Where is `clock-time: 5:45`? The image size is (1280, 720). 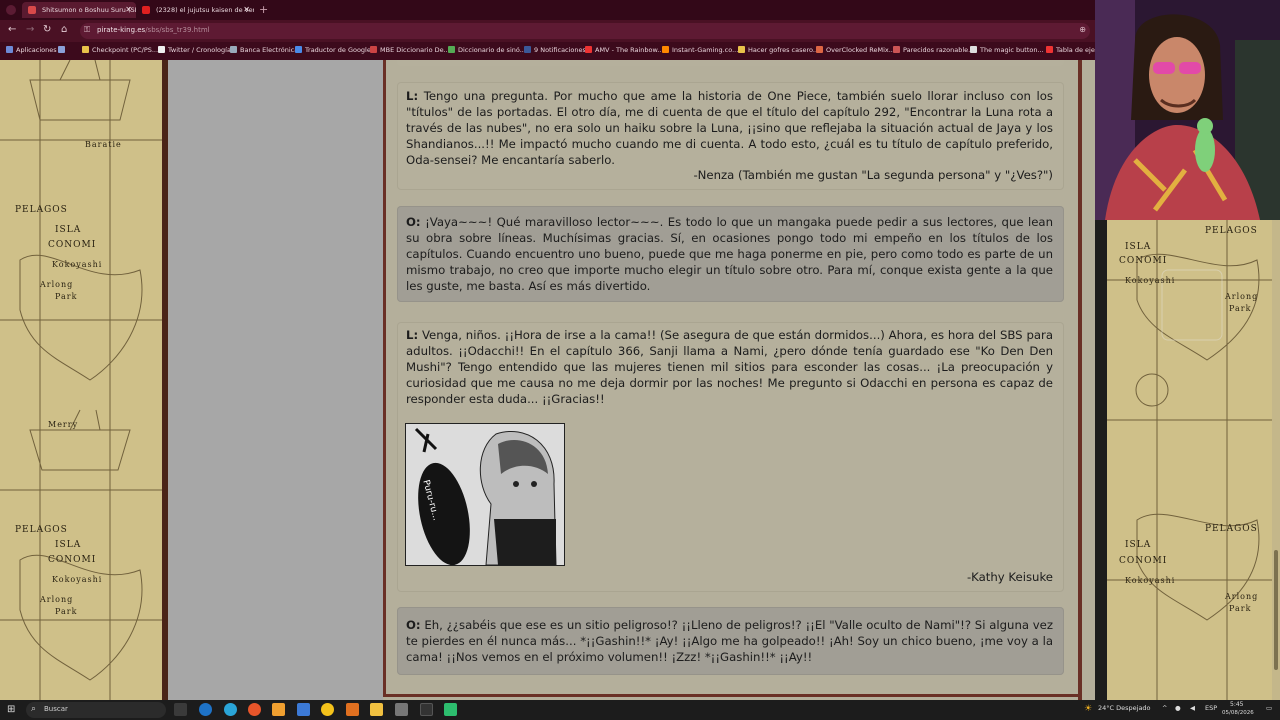 clock-time: 5:45 is located at coordinates (1236, 704).